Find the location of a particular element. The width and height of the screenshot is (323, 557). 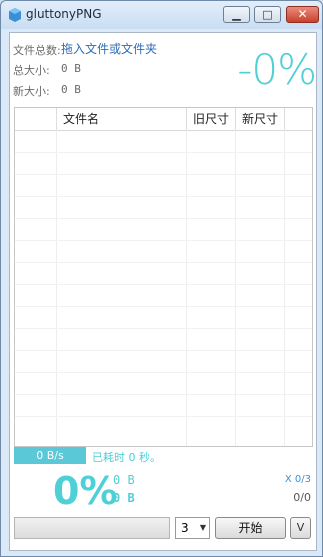

new-size-value: 0 B is located at coordinates (71, 89).